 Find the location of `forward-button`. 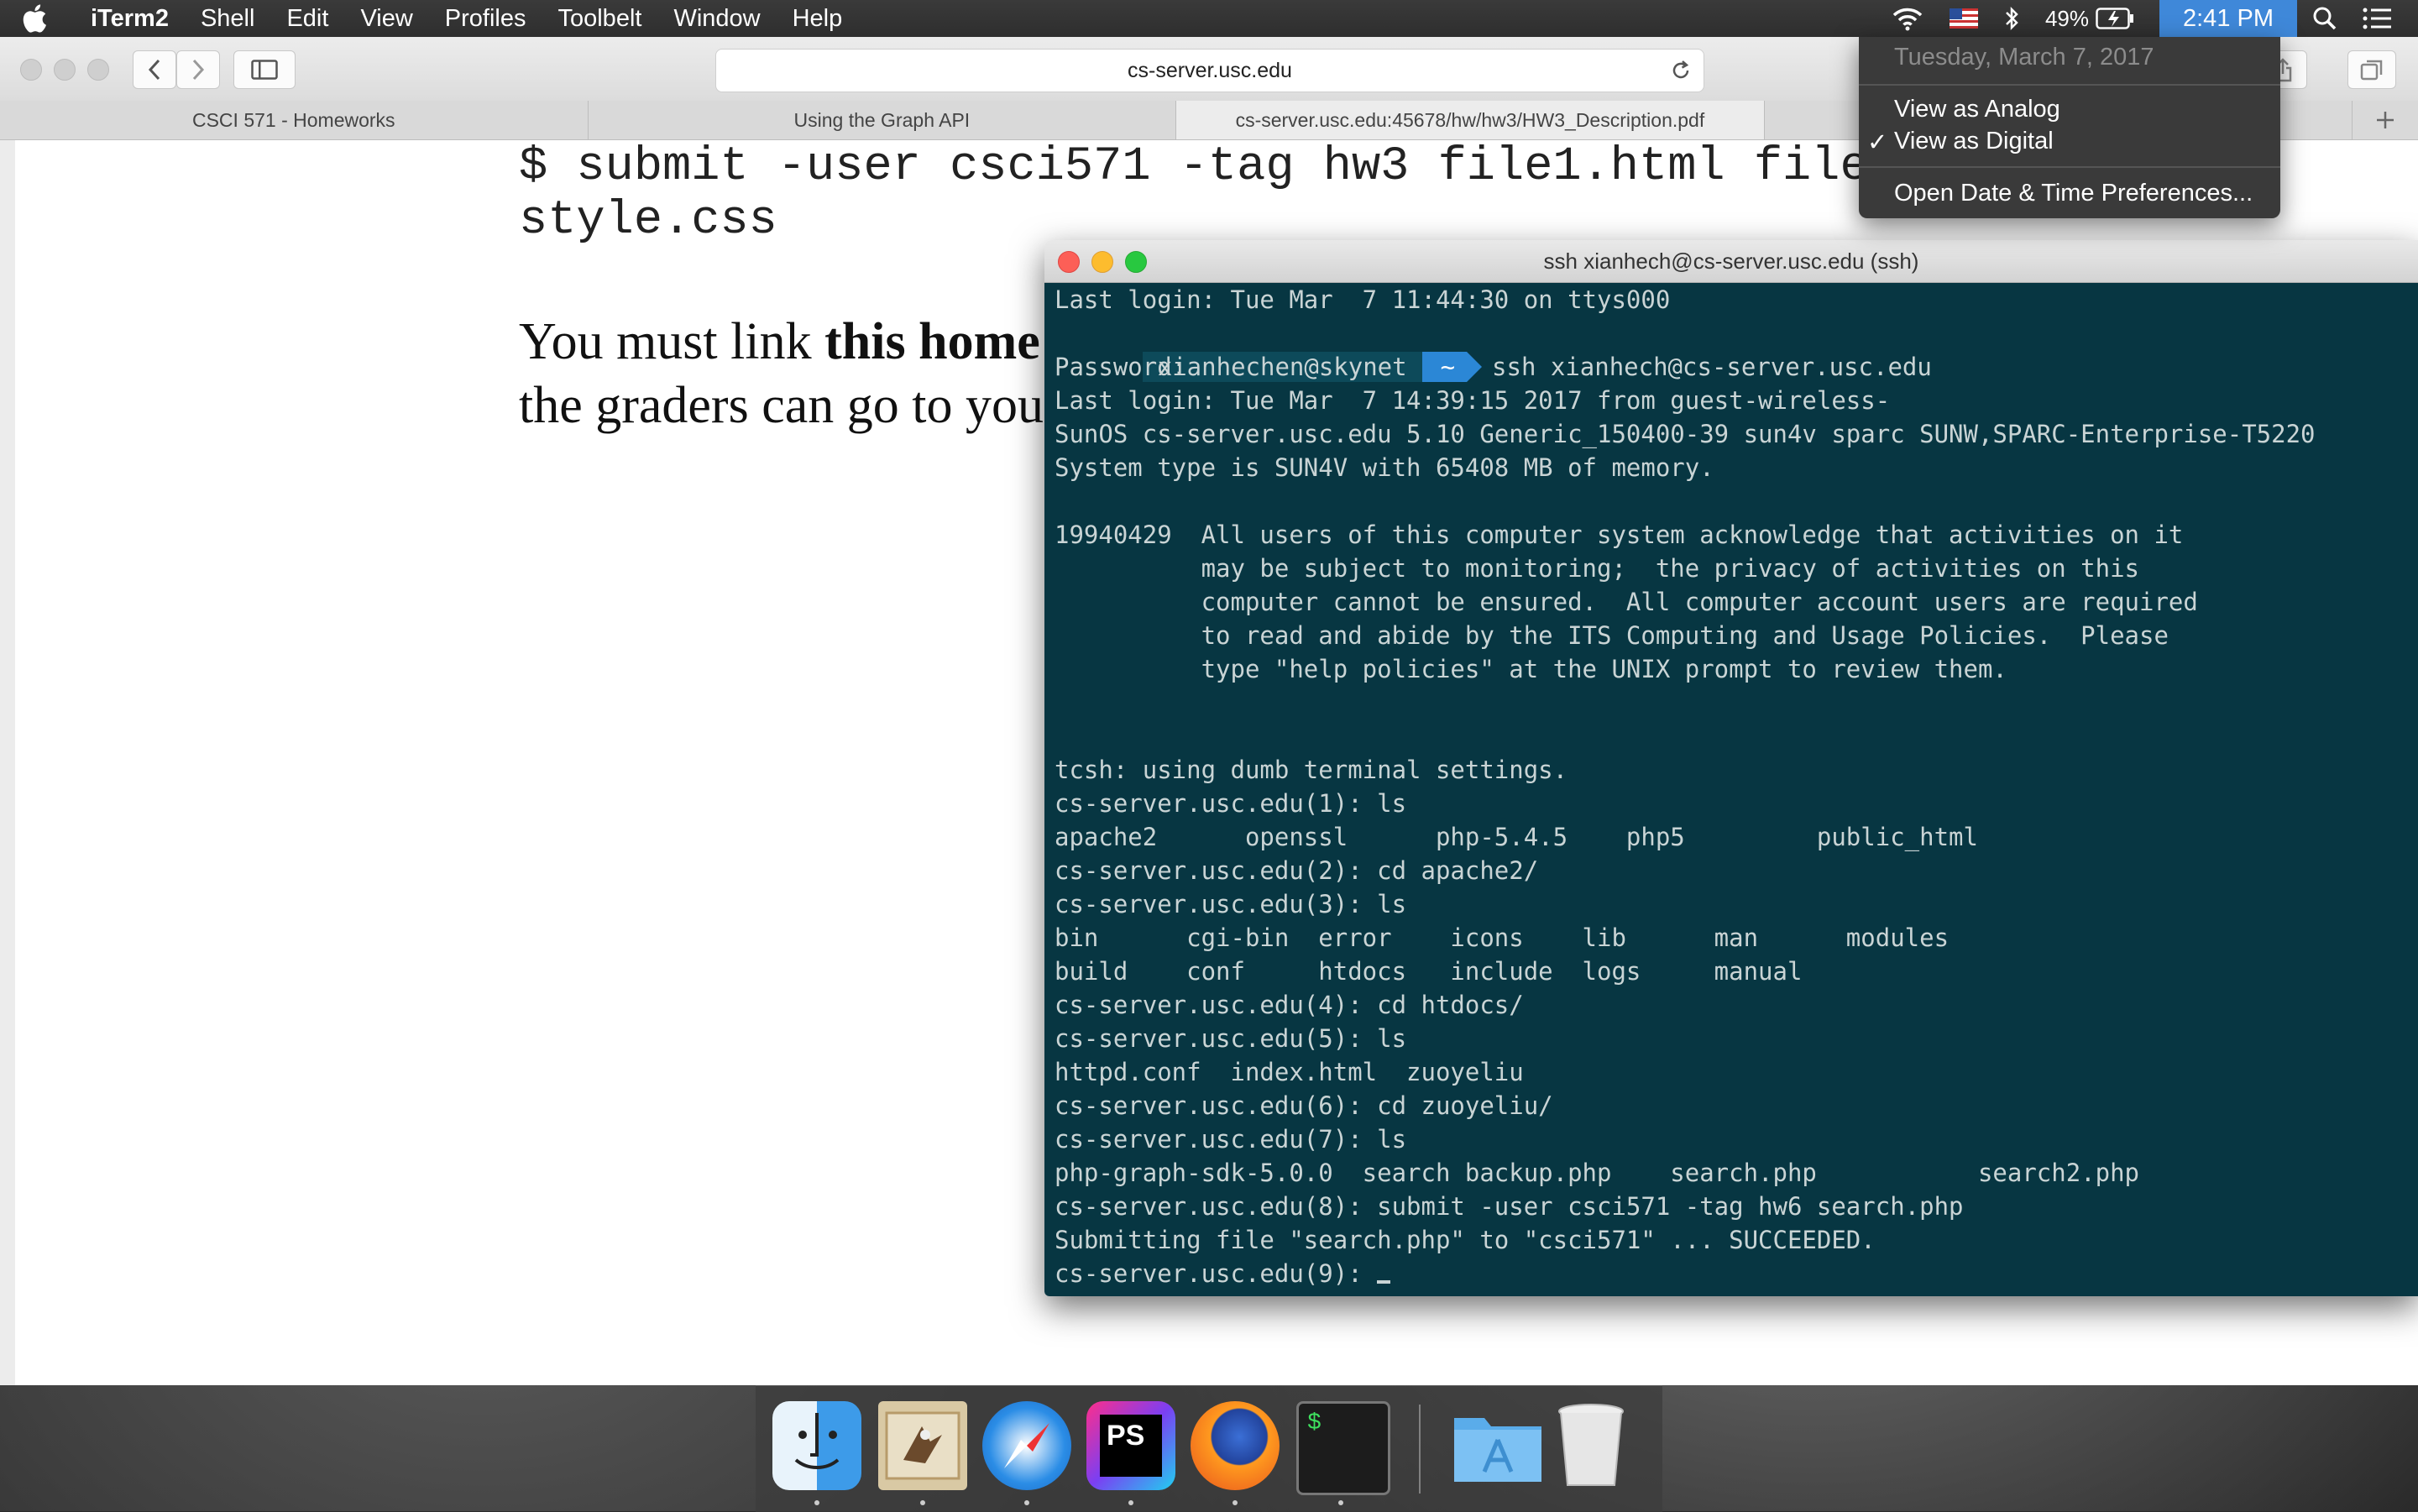

forward-button is located at coordinates (198, 69).